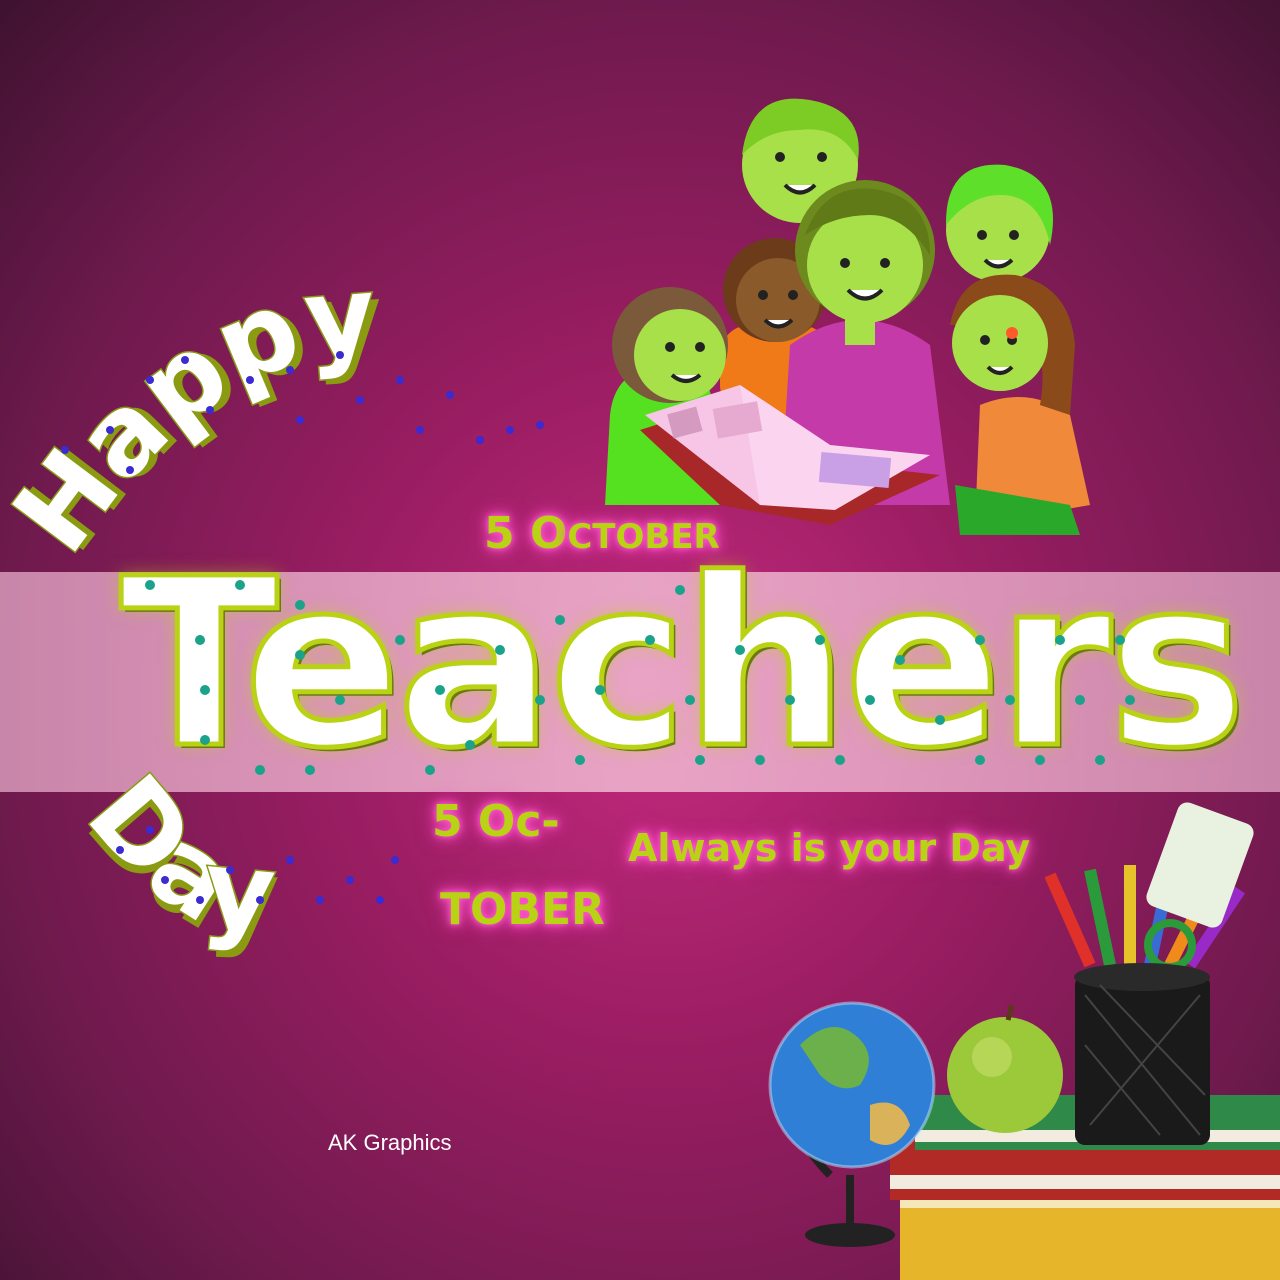 The height and width of the screenshot is (1280, 1280). I want to click on apple-icon, so click(1005, 1068).